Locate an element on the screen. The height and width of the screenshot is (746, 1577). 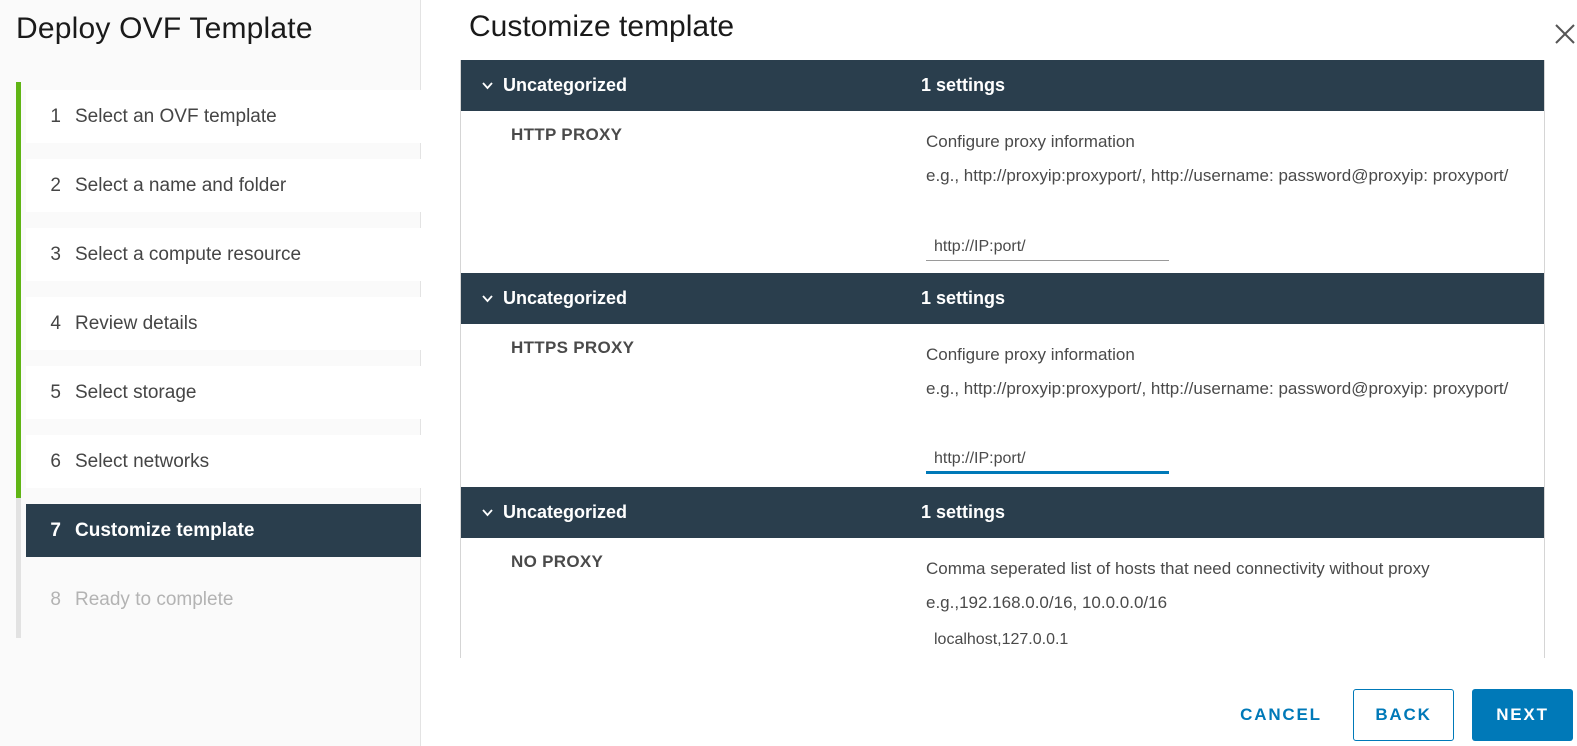
https-proxy-input is located at coordinates (1047, 459).